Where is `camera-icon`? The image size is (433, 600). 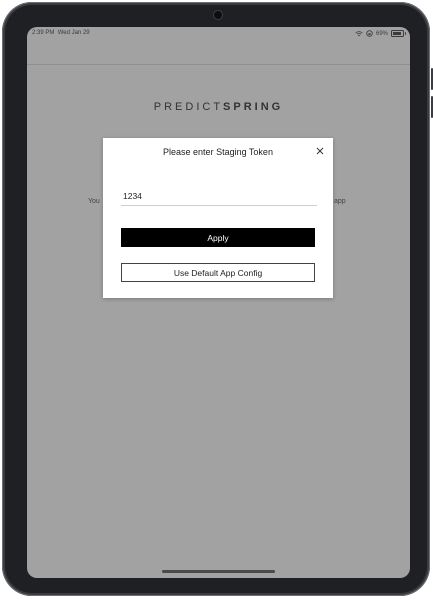 camera-icon is located at coordinates (218, 15).